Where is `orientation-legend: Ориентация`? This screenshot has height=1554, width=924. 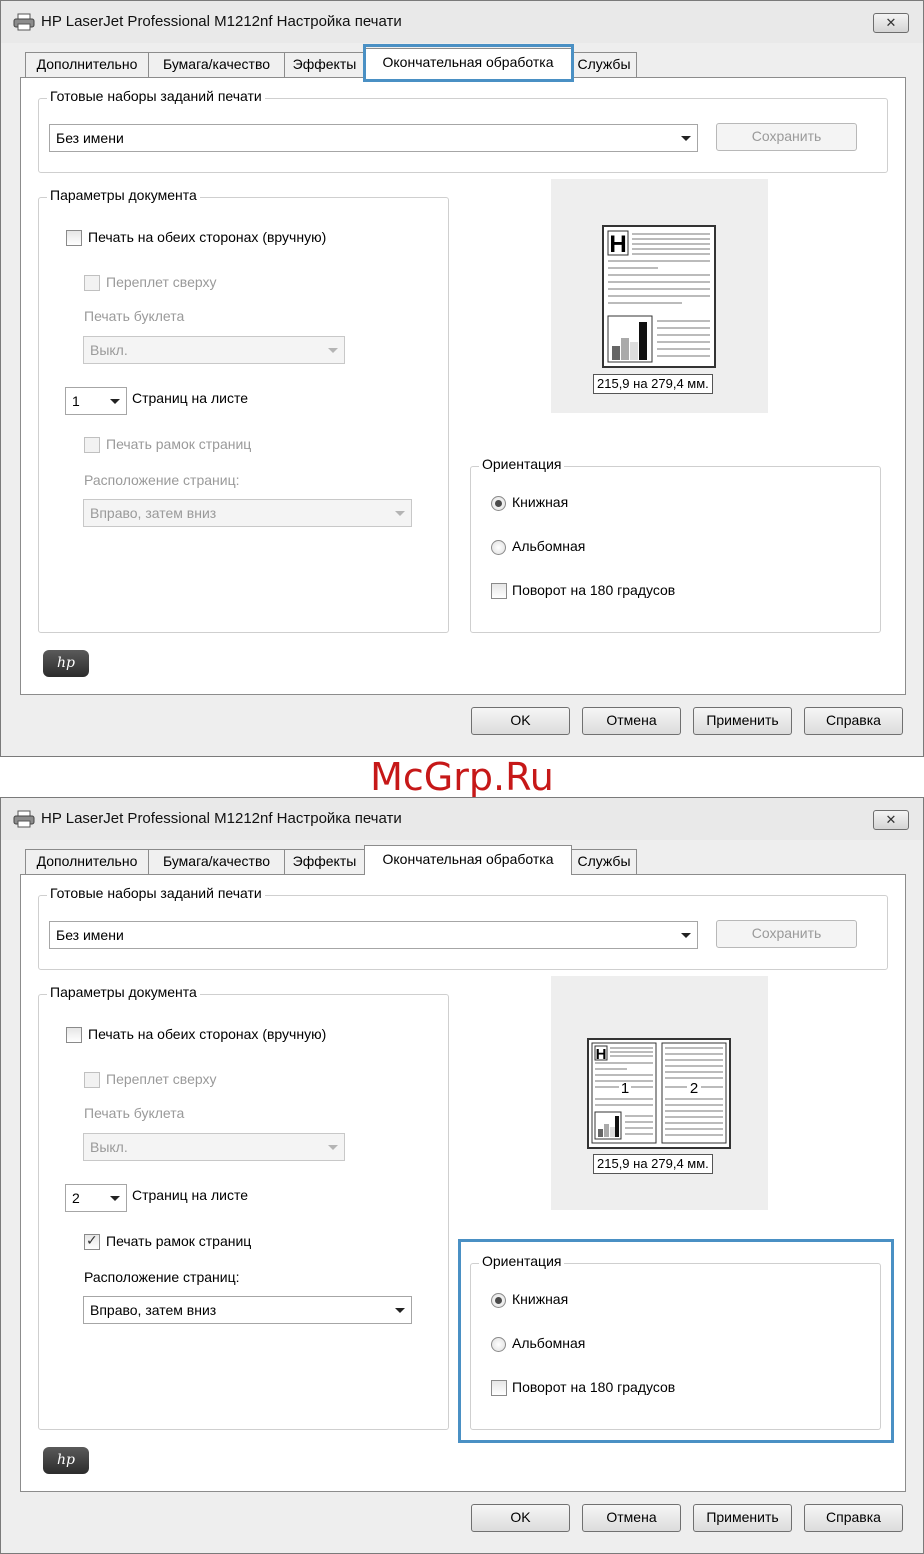 orientation-legend: Ориентация is located at coordinates (522, 464).